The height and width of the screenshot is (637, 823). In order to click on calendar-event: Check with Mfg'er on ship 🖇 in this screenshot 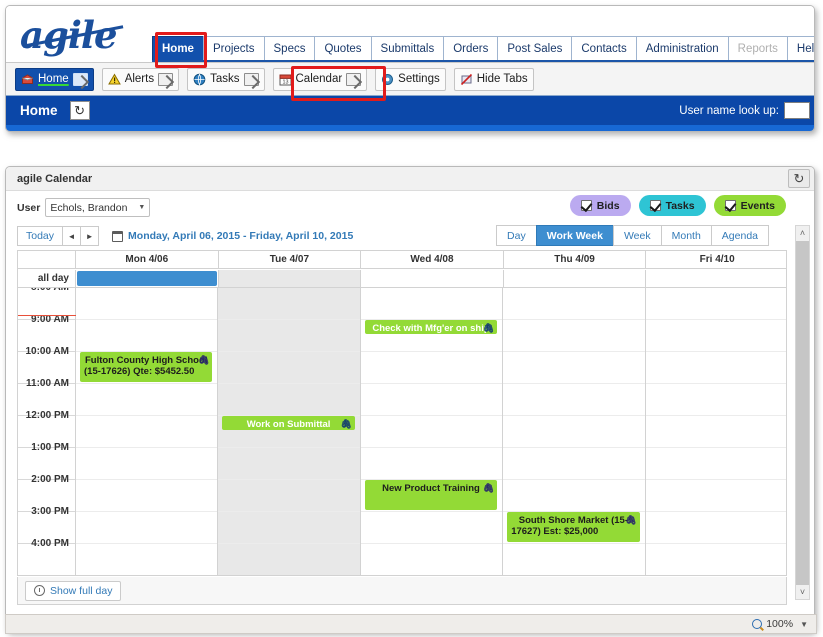, I will do `click(431, 327)`.